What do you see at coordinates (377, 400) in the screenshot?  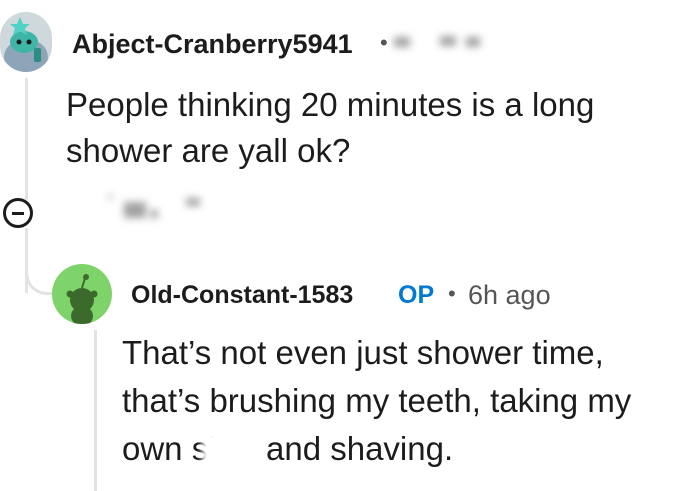 I see `comment-body-line: that’s brushing my teeth, taking my` at bounding box center [377, 400].